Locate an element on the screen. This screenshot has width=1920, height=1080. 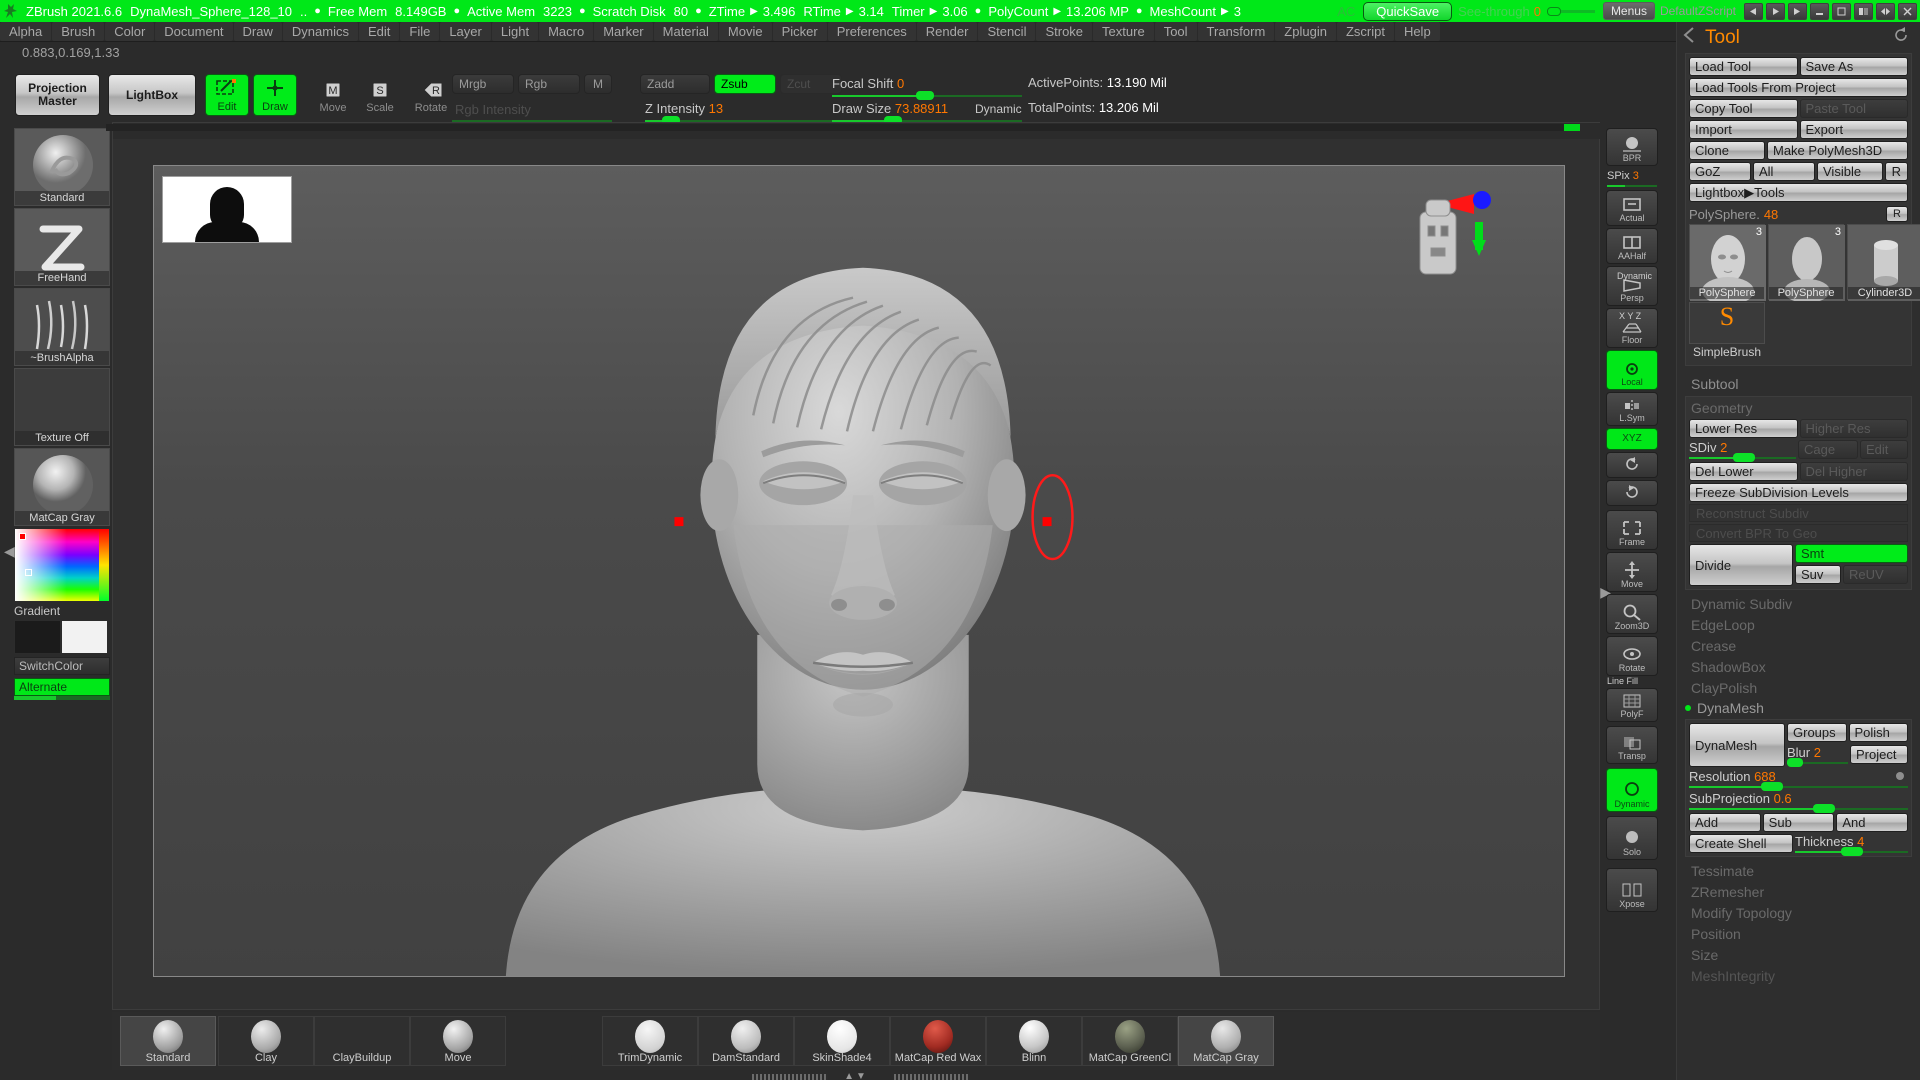
material-slot-skinshade4: SkinShade4 is located at coordinates (842, 1041).